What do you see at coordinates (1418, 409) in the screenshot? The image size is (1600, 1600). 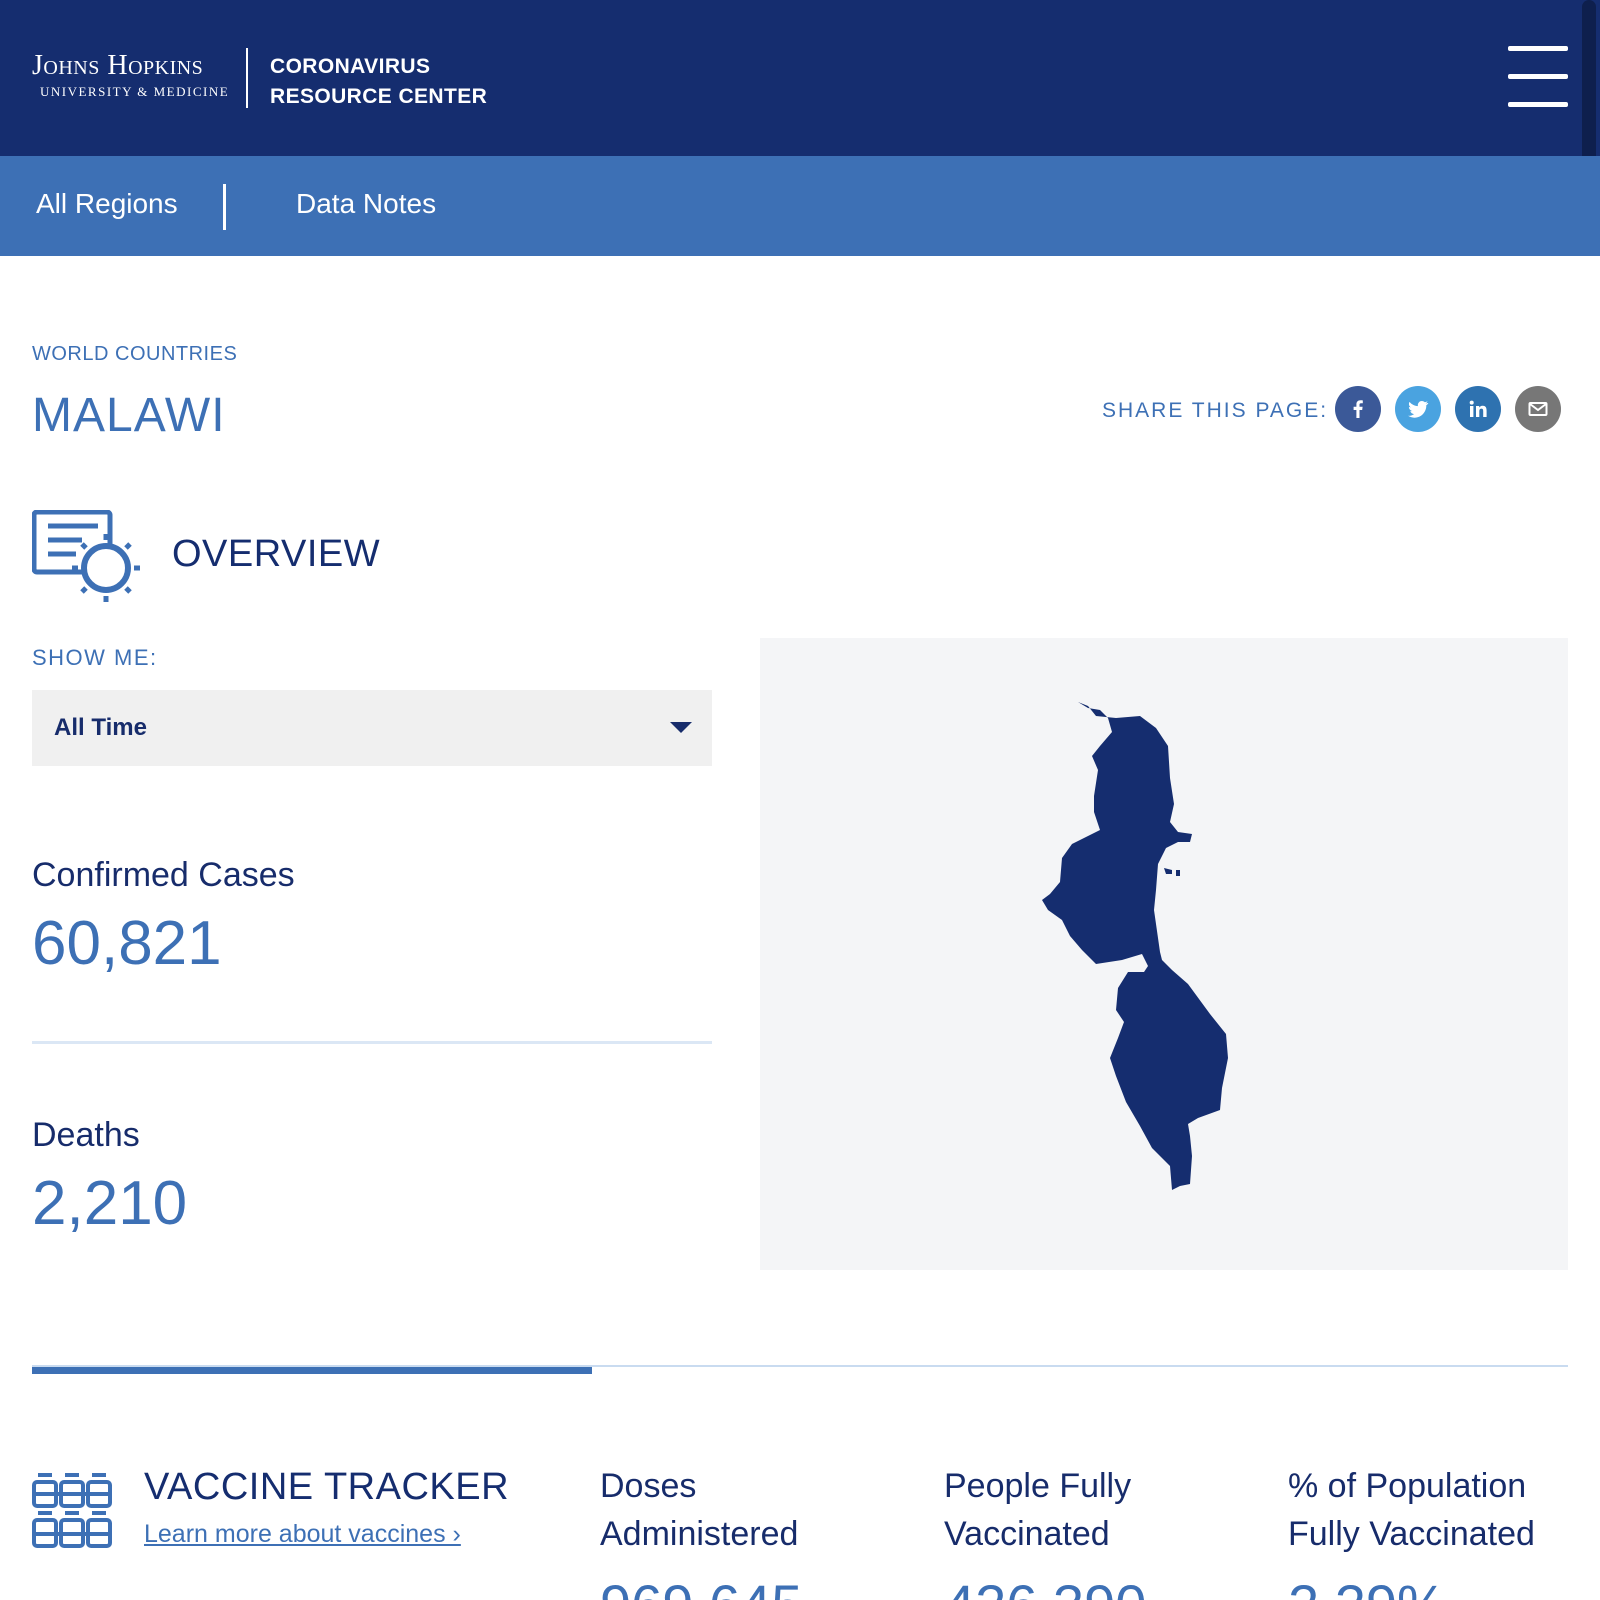 I see `twitter-icon` at bounding box center [1418, 409].